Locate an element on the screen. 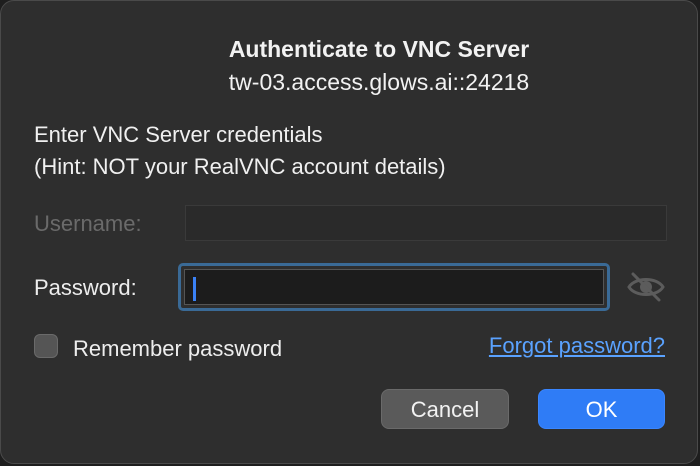 The width and height of the screenshot is (700, 466). dialog-title: Authenticate to VNC Server is located at coordinates (379, 49).